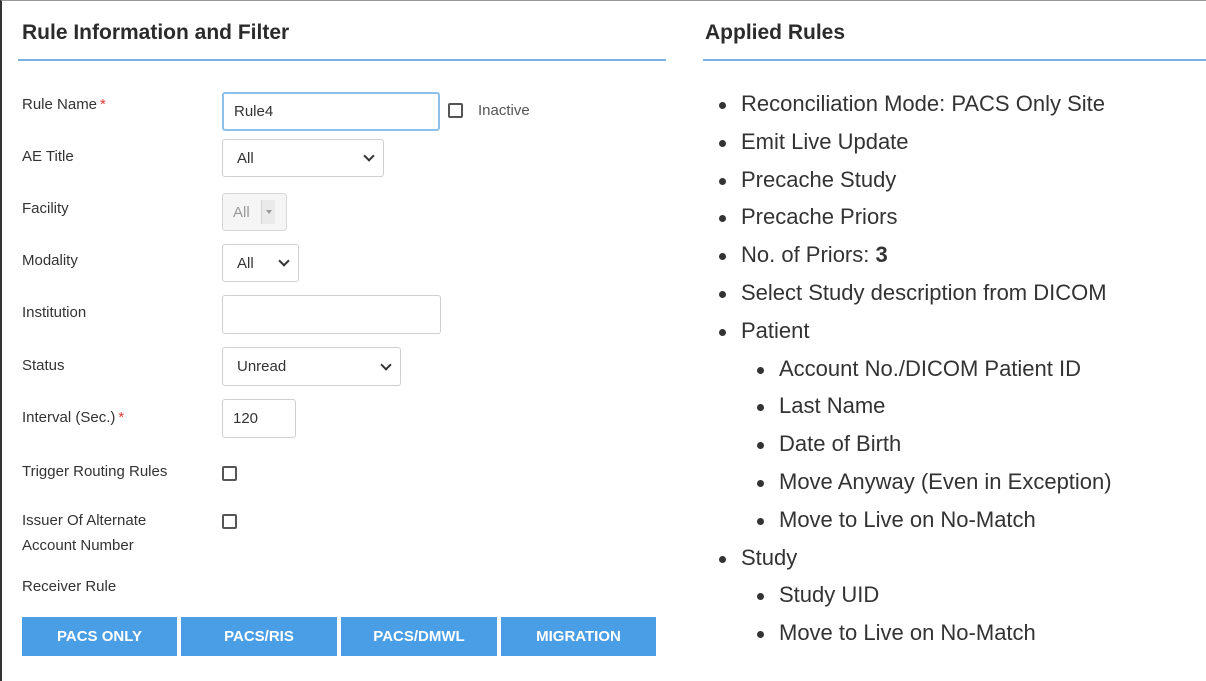 The width and height of the screenshot is (1206, 681). I want to click on sub-list-item: Last Name, so click(914, 409).